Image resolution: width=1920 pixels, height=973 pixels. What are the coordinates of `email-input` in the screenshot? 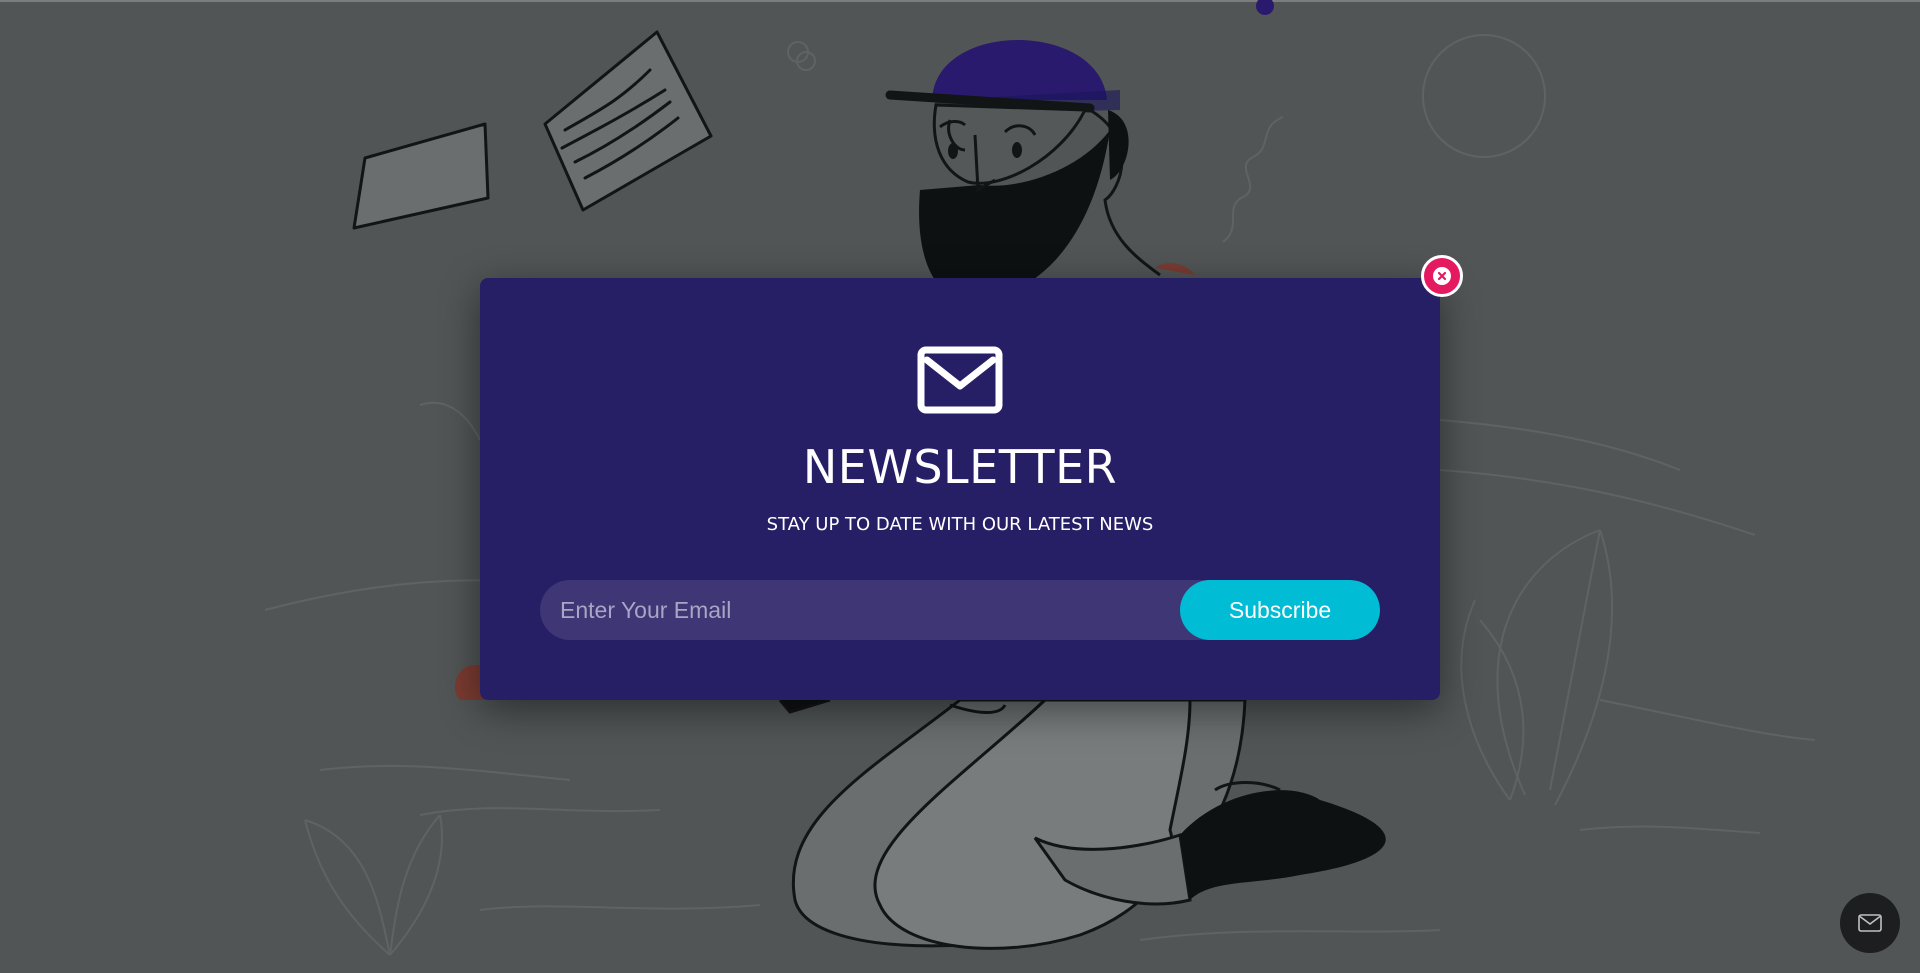 It's located at (870, 610).